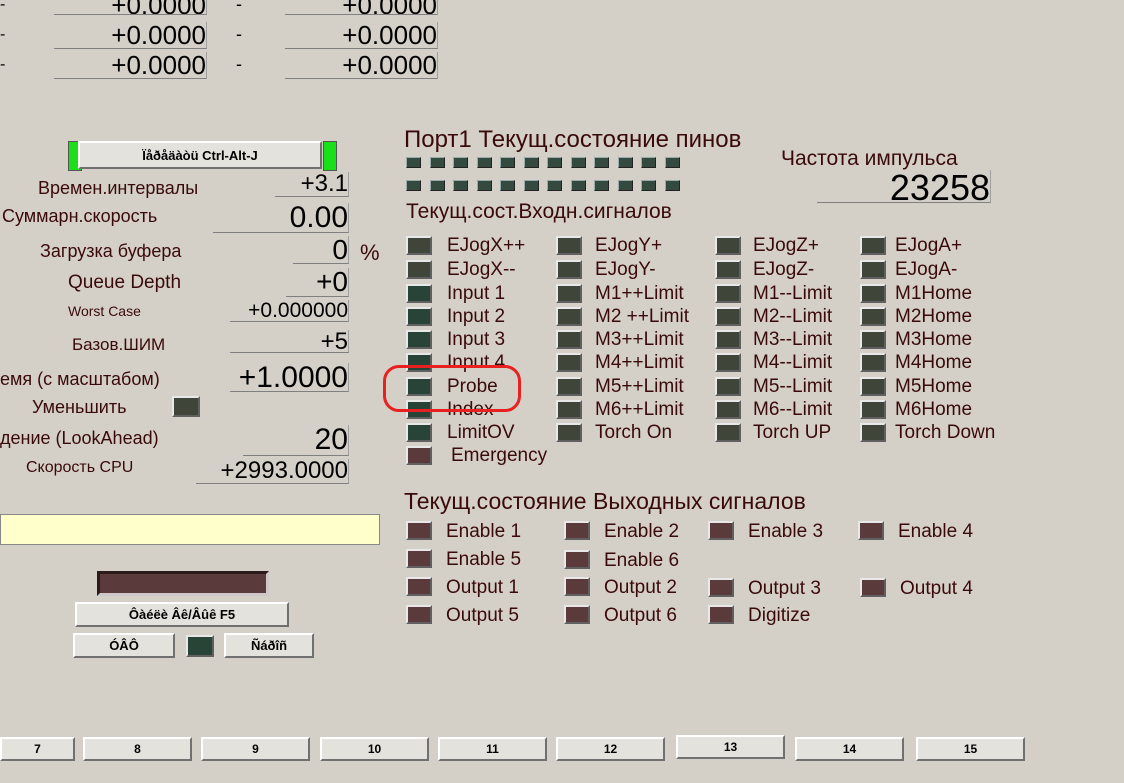  What do you see at coordinates (317, 282) in the screenshot?
I see `queue-depth-value: +0` at bounding box center [317, 282].